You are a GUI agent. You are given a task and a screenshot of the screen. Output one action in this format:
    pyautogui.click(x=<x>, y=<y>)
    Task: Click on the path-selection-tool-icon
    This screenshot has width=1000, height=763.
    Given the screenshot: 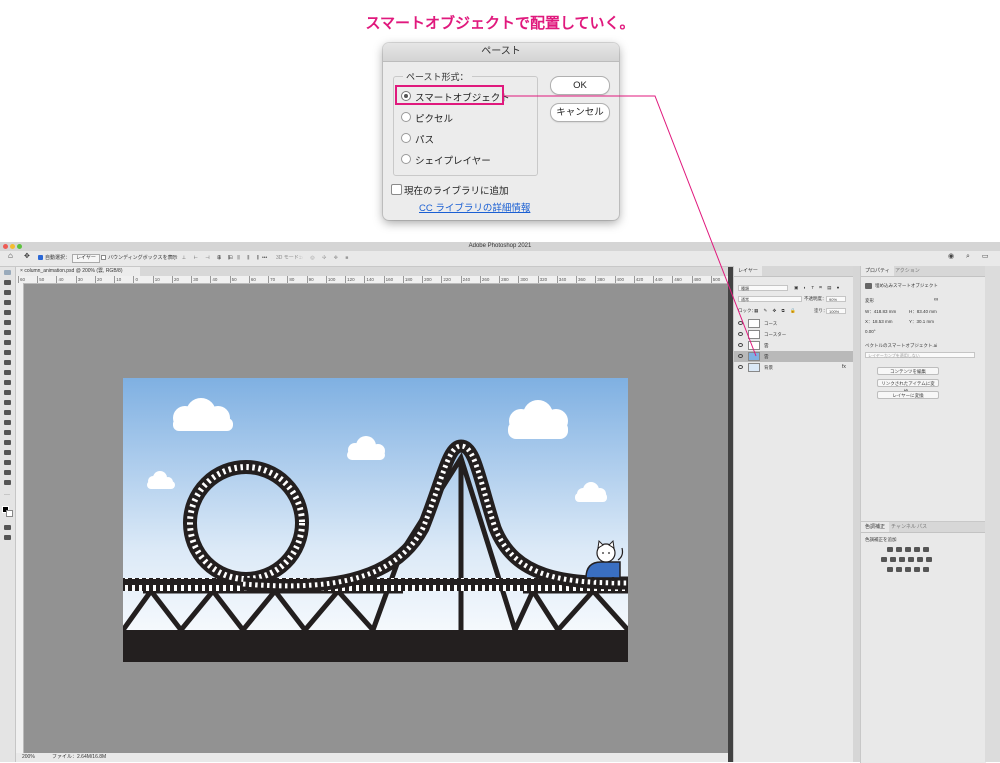 What is the action you would take?
    pyautogui.click(x=7, y=452)
    